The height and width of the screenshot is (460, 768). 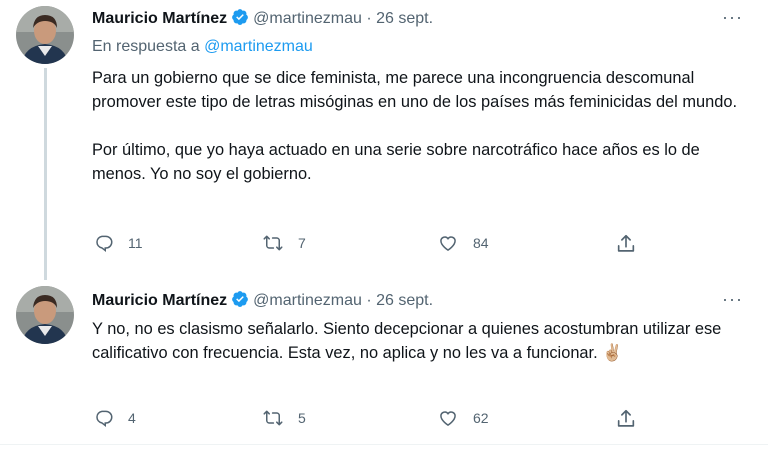 What do you see at coordinates (372, 420) in the screenshot?
I see `tweet-actions: 4 5 62` at bounding box center [372, 420].